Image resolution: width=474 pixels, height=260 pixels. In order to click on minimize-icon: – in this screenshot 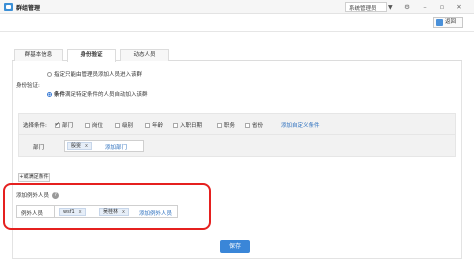, I will do `click(425, 7)`.